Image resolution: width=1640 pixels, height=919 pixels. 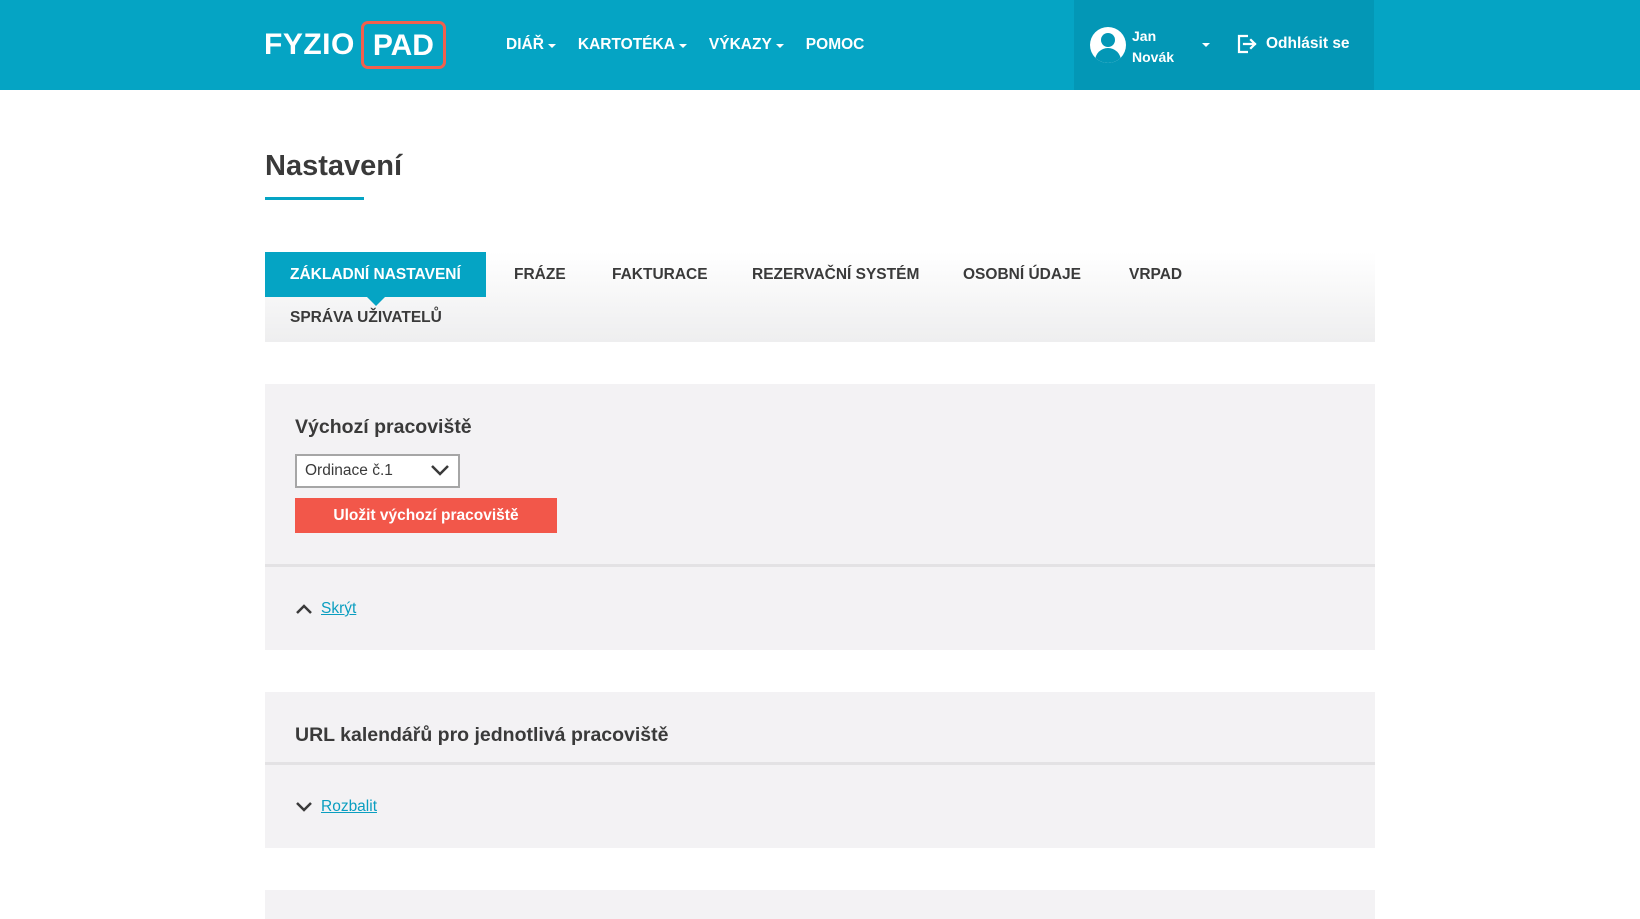 I want to click on nav-kartoteka: KARTOTÉKA, so click(x=632, y=45).